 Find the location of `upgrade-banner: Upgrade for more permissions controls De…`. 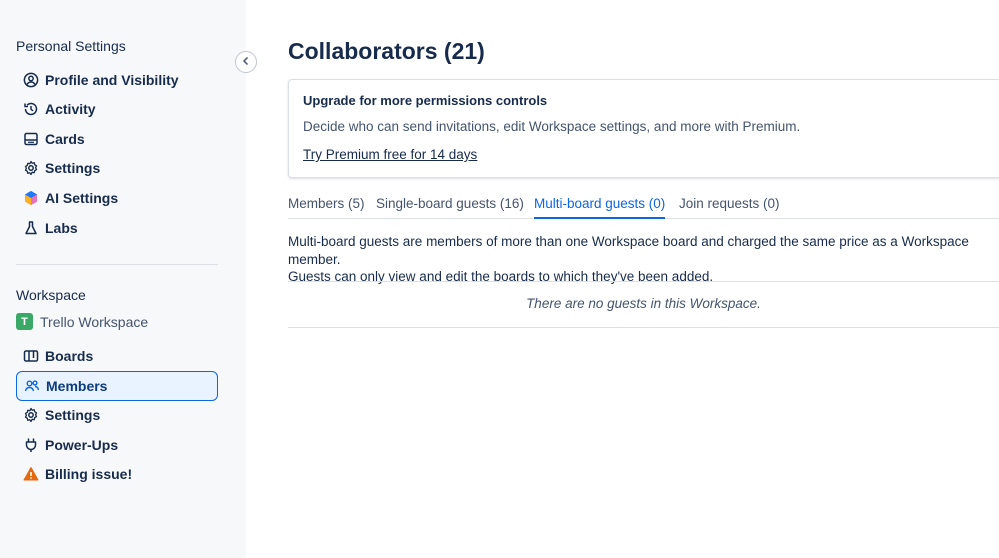

upgrade-banner: Upgrade for more permissions controls De… is located at coordinates (643, 128).